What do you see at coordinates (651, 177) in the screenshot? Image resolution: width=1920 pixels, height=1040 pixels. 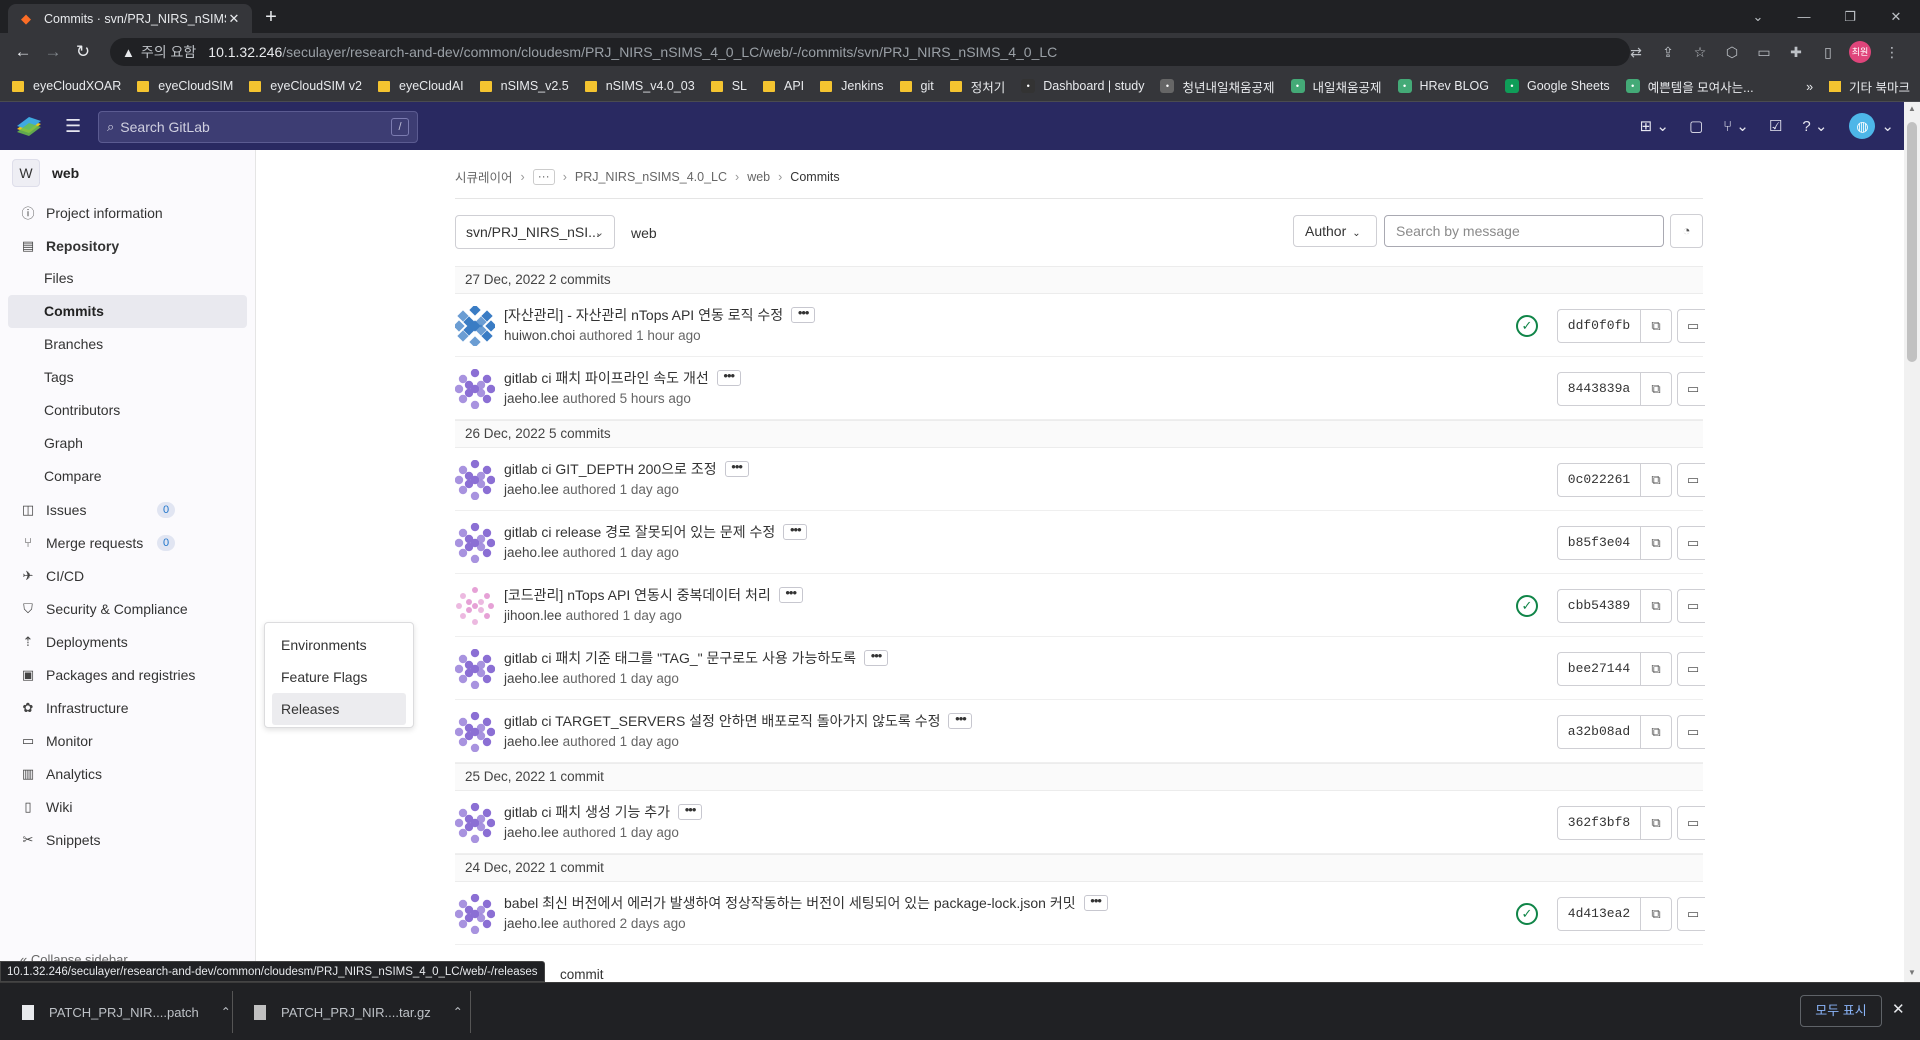 I see `breadcrumb-project: PRJ_NIRS_nSIMS_4.0_LC` at bounding box center [651, 177].